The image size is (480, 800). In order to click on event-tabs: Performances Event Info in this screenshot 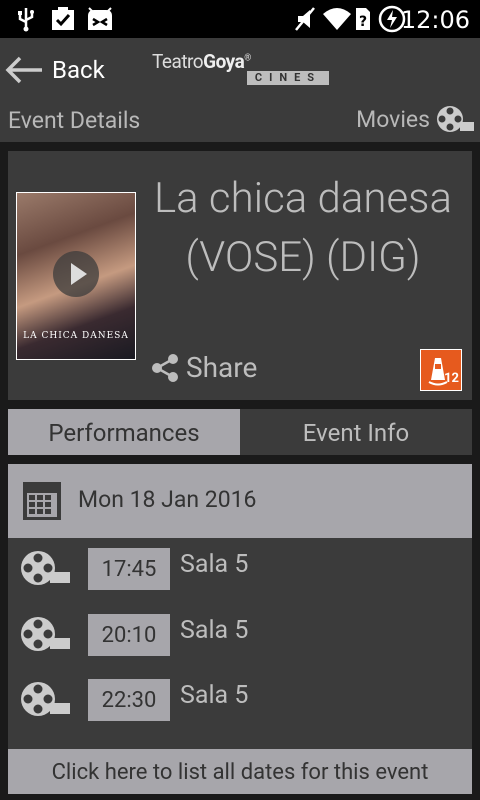, I will do `click(240, 432)`.